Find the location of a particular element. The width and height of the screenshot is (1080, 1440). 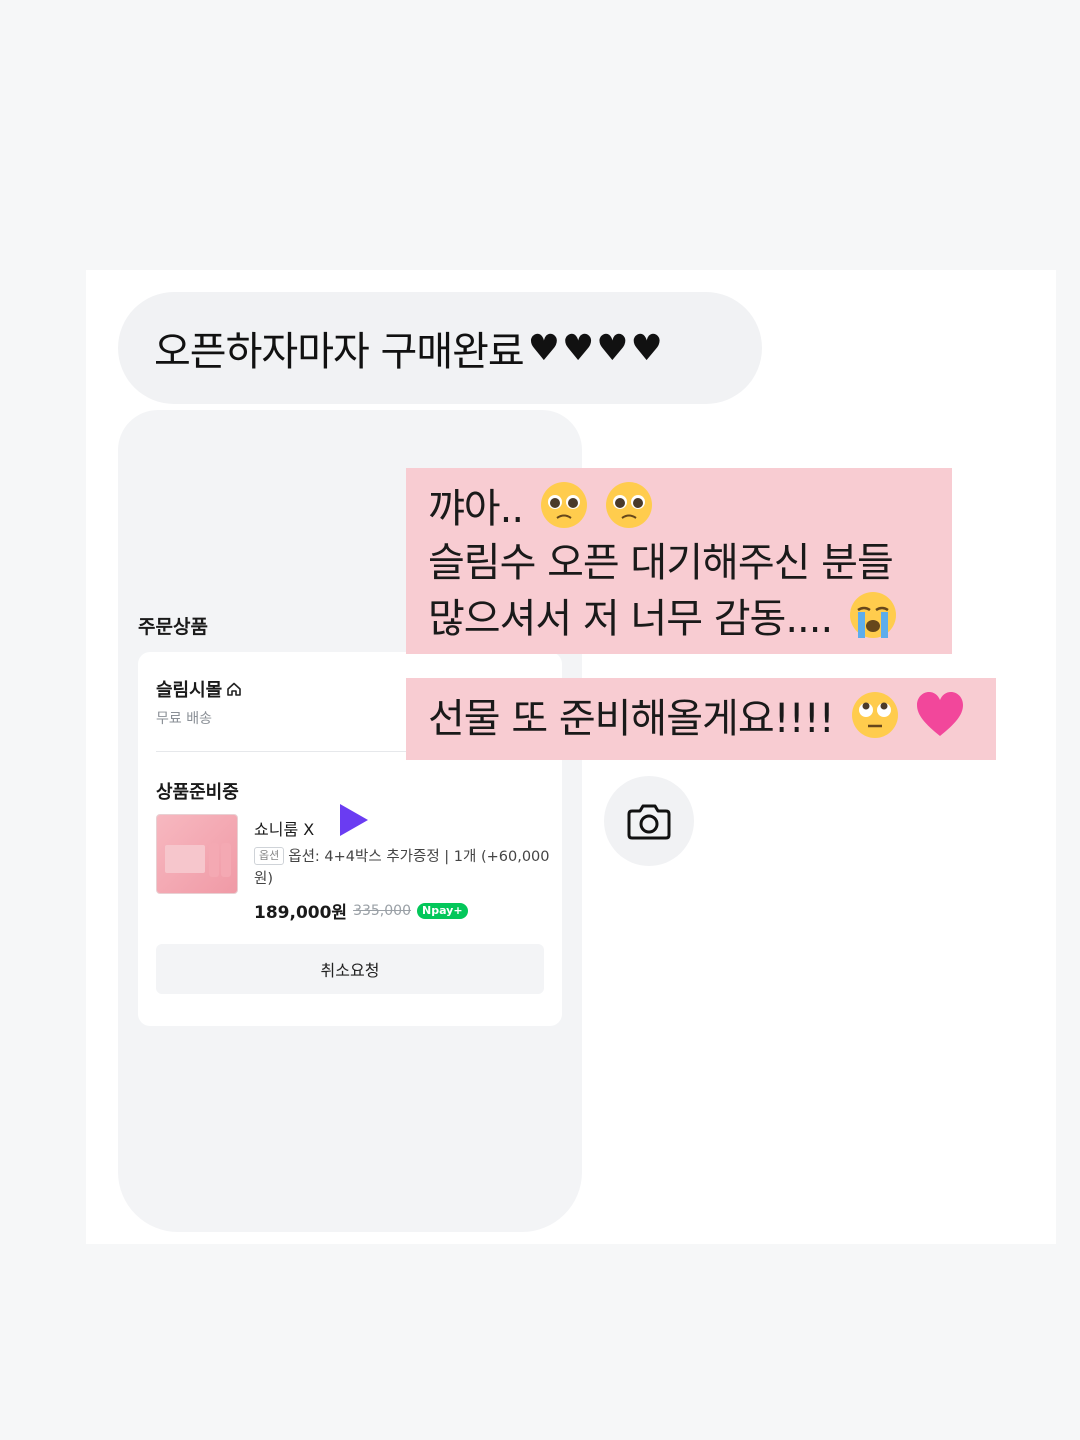

top-message-bubble: 오픈하자마자 구매완료 ♥♥♥♥ is located at coordinates (440, 348).